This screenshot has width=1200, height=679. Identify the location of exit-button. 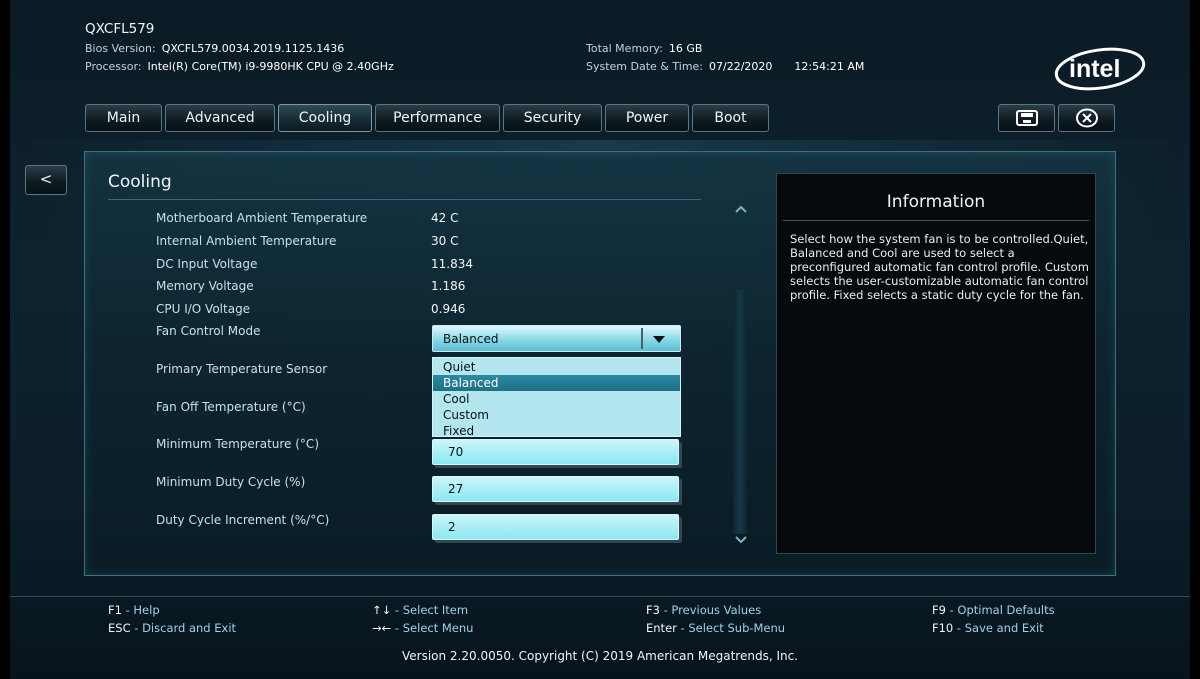
(1086, 118).